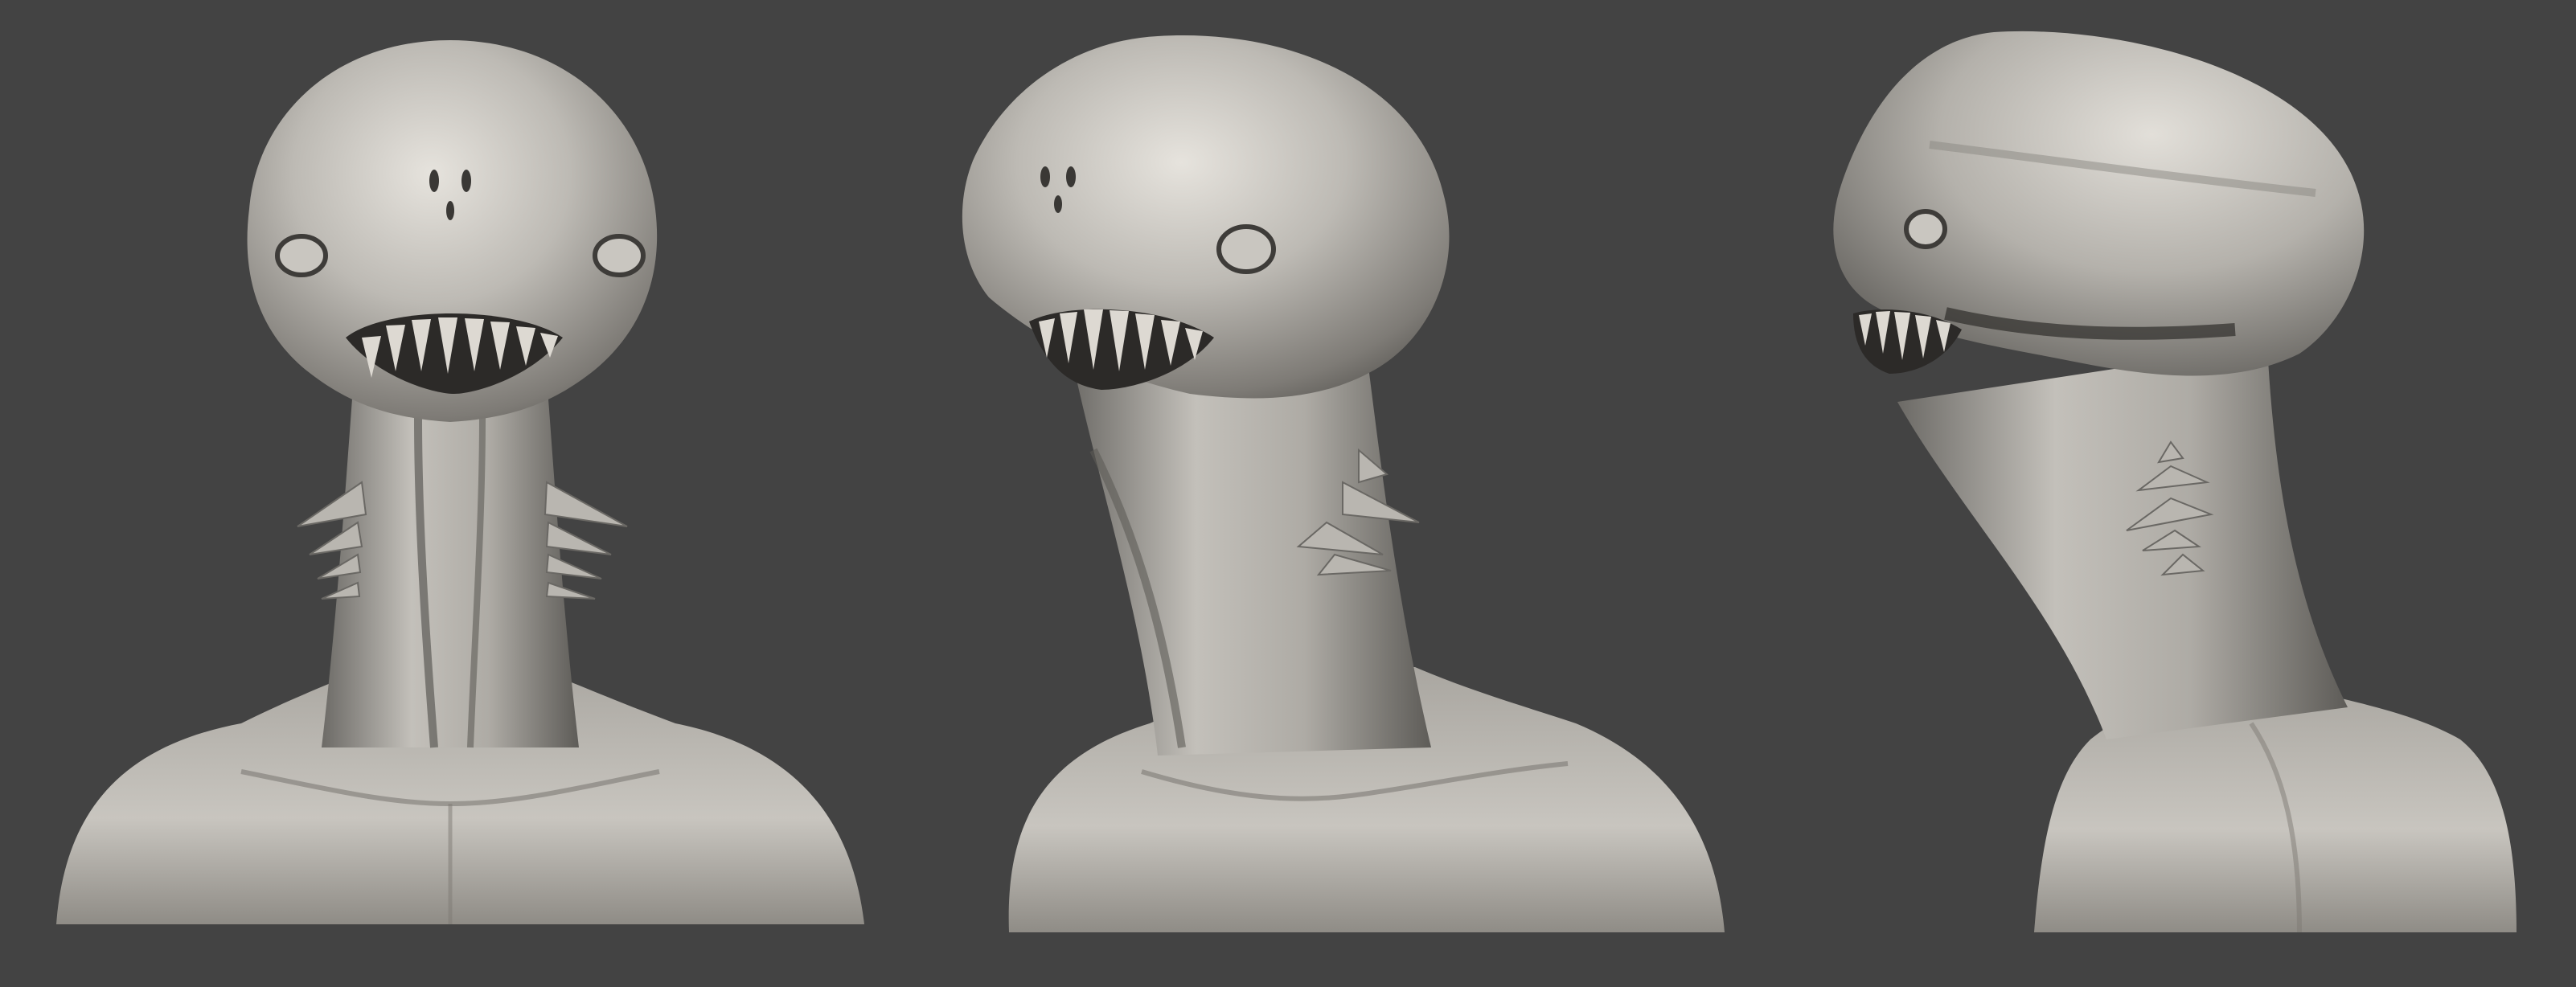  What do you see at coordinates (301, 255) in the screenshot?
I see `front-eye-left` at bounding box center [301, 255].